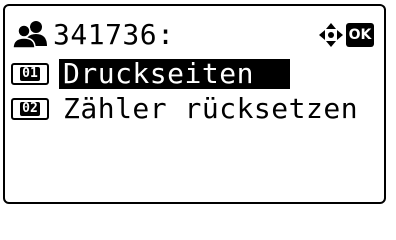 The width and height of the screenshot is (396, 240). What do you see at coordinates (114, 34) in the screenshot?
I see `page-title: 341736:` at bounding box center [114, 34].